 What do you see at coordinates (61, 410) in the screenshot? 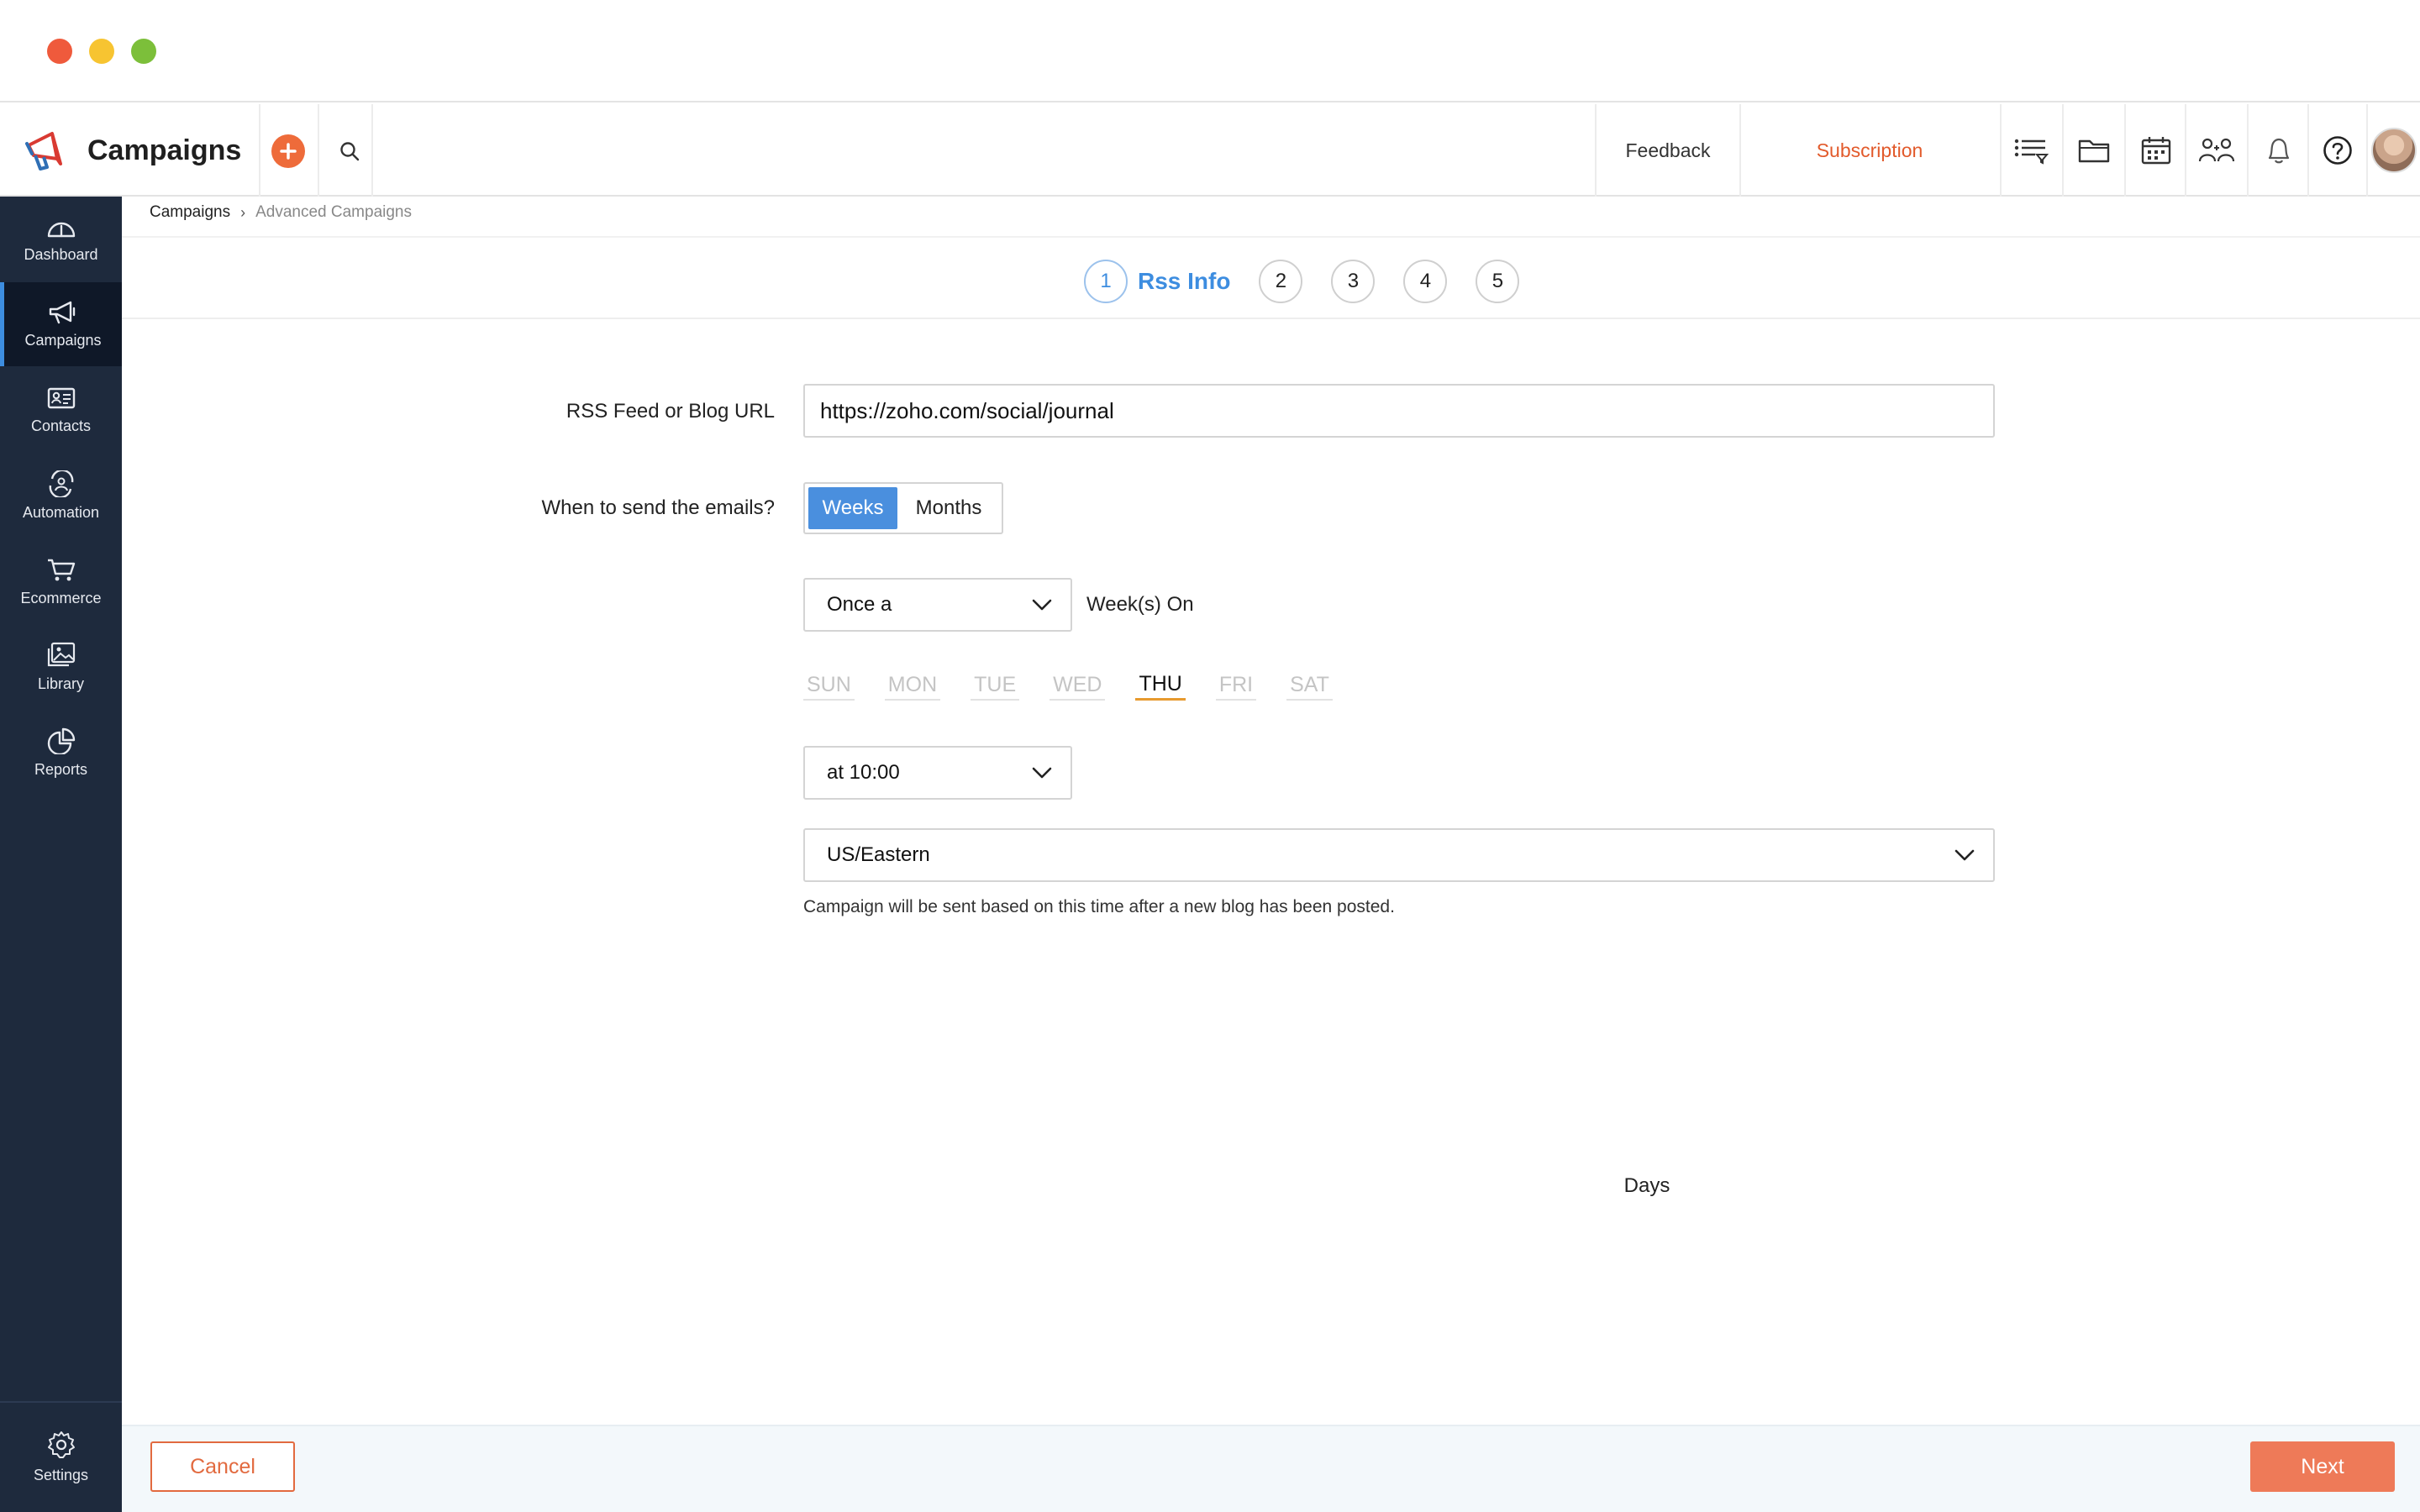
I see `sidebar-item-contacts: Contacts` at bounding box center [61, 410].